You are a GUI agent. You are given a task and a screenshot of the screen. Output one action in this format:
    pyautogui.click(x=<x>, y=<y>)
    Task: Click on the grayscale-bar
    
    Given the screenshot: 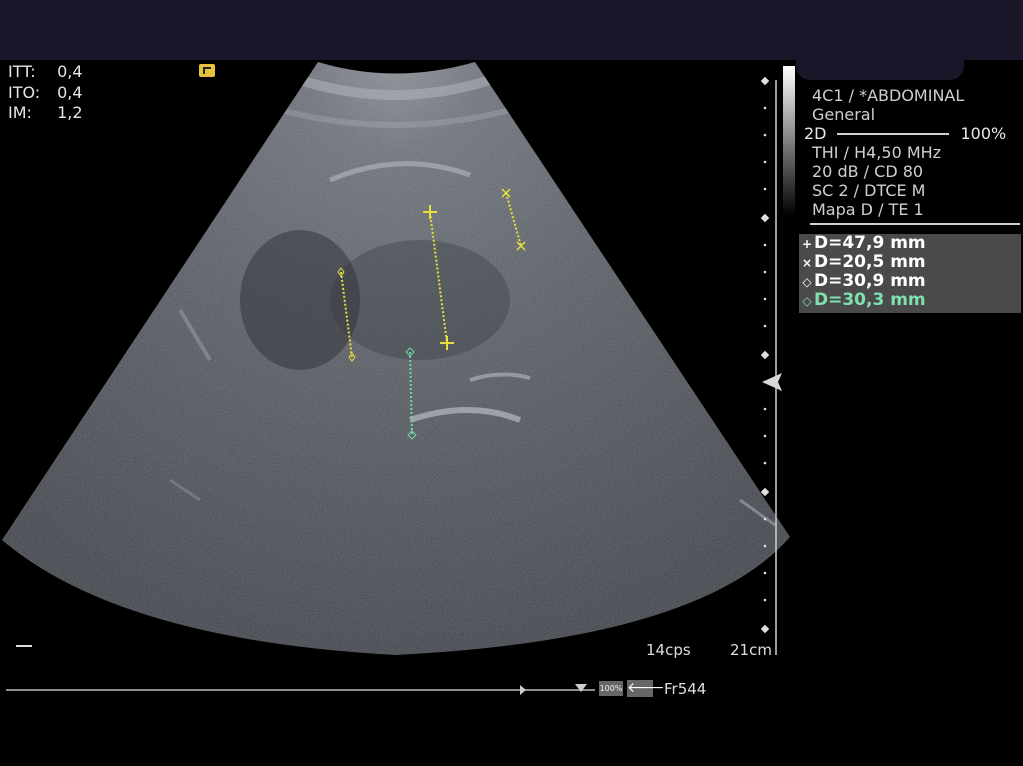 What is the action you would take?
    pyautogui.click(x=789, y=141)
    